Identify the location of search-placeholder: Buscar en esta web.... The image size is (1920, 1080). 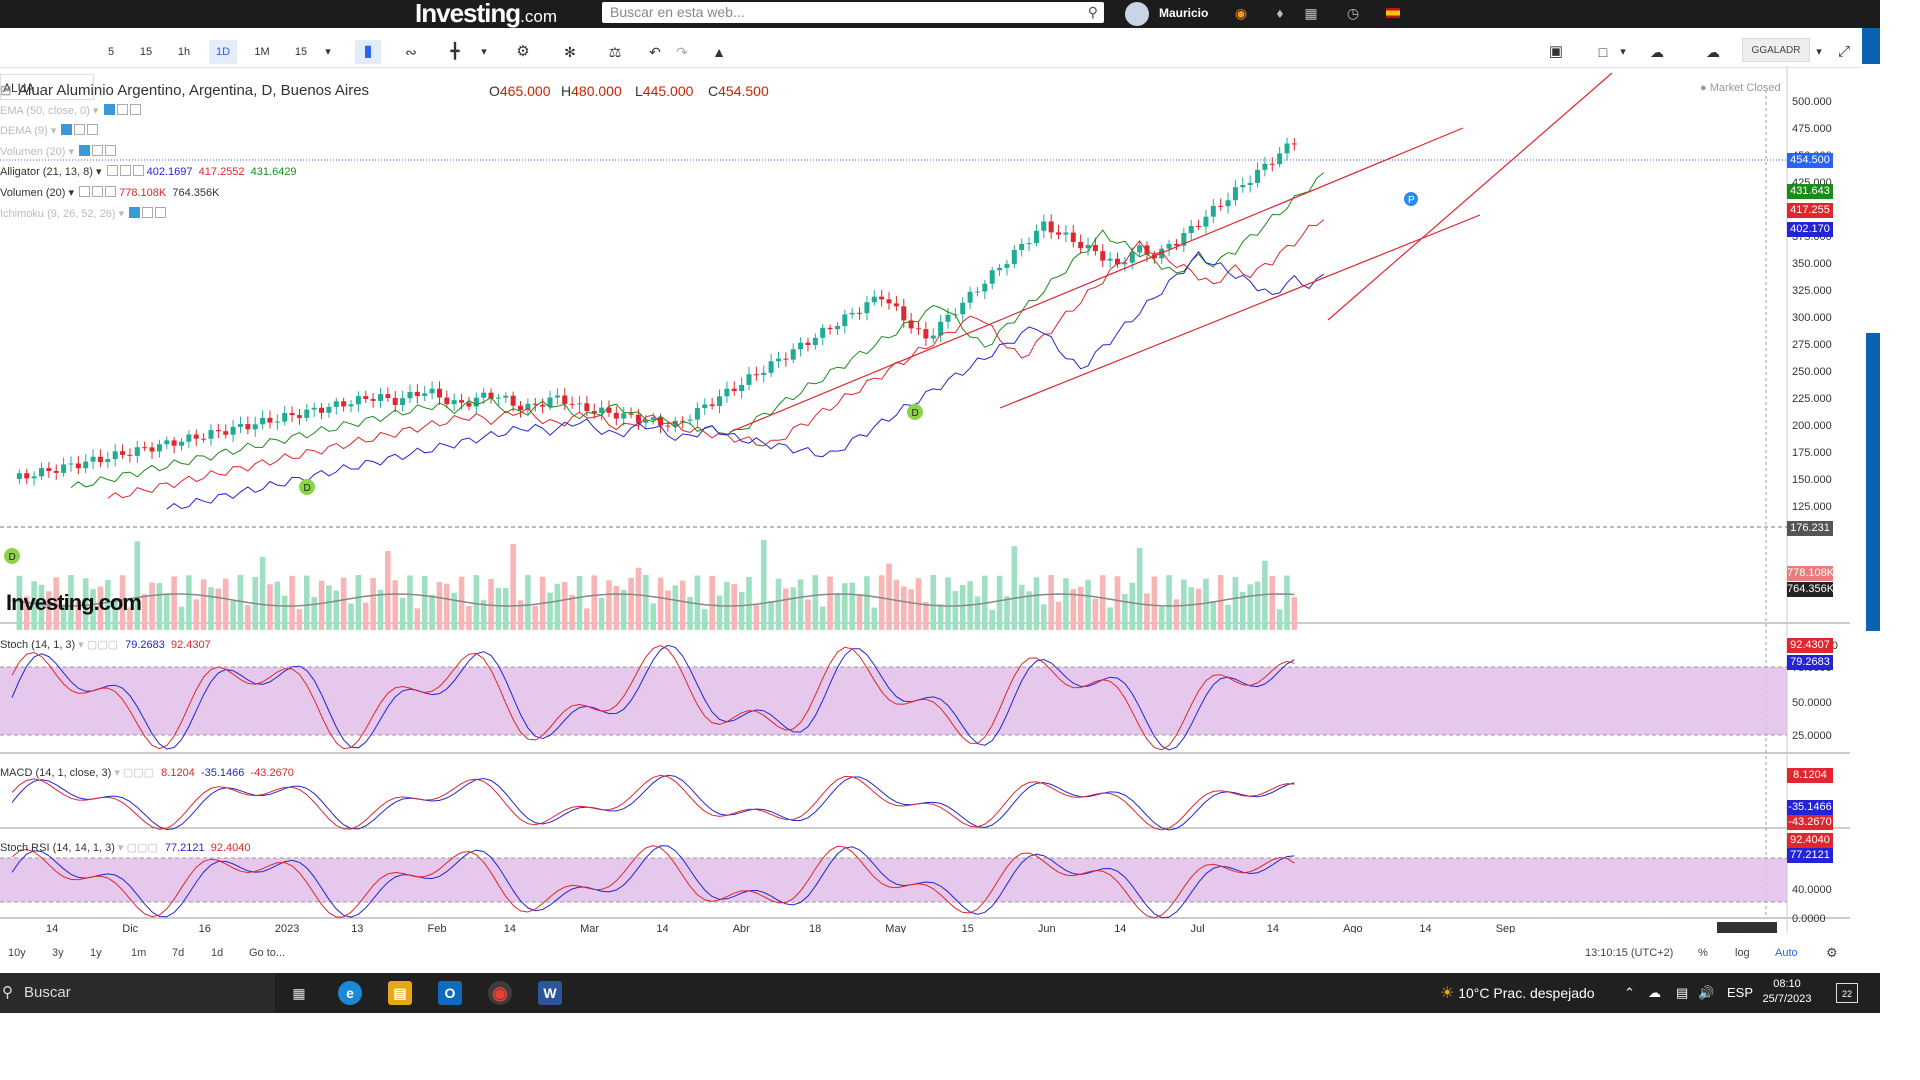
(677, 12).